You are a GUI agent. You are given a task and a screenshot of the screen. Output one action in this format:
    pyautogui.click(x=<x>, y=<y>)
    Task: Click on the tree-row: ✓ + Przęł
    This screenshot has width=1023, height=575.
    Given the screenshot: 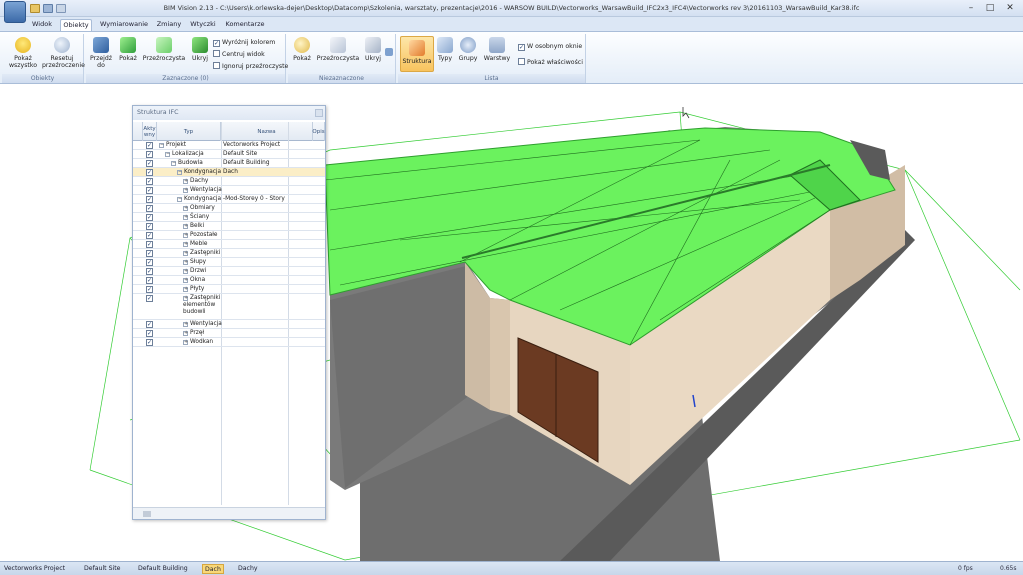 What is the action you would take?
    pyautogui.click(x=229, y=333)
    